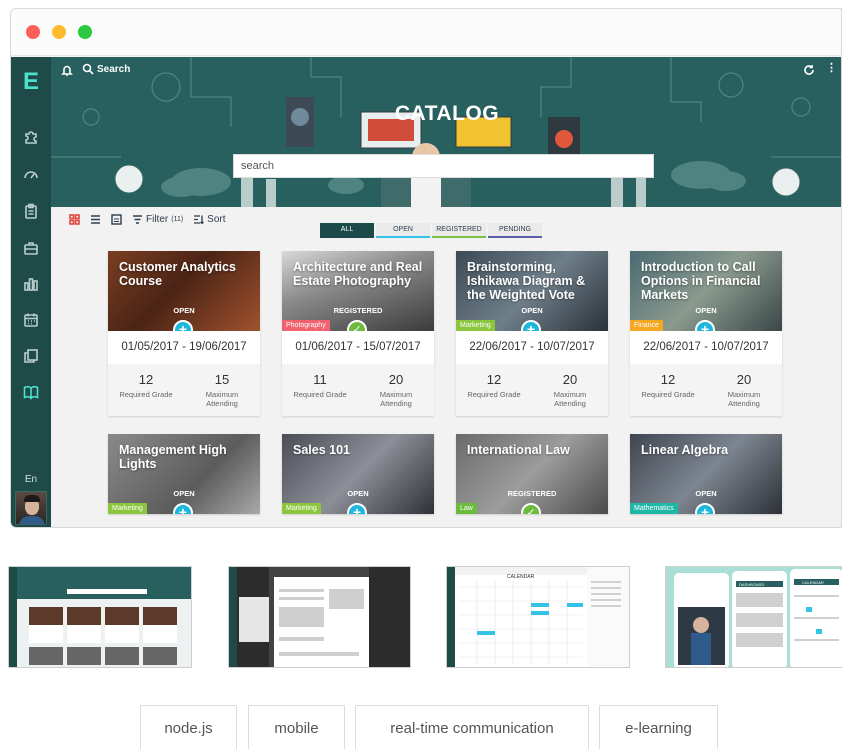 This screenshot has width=842, height=752. What do you see at coordinates (31, 479) in the screenshot?
I see `language-selector: En` at bounding box center [31, 479].